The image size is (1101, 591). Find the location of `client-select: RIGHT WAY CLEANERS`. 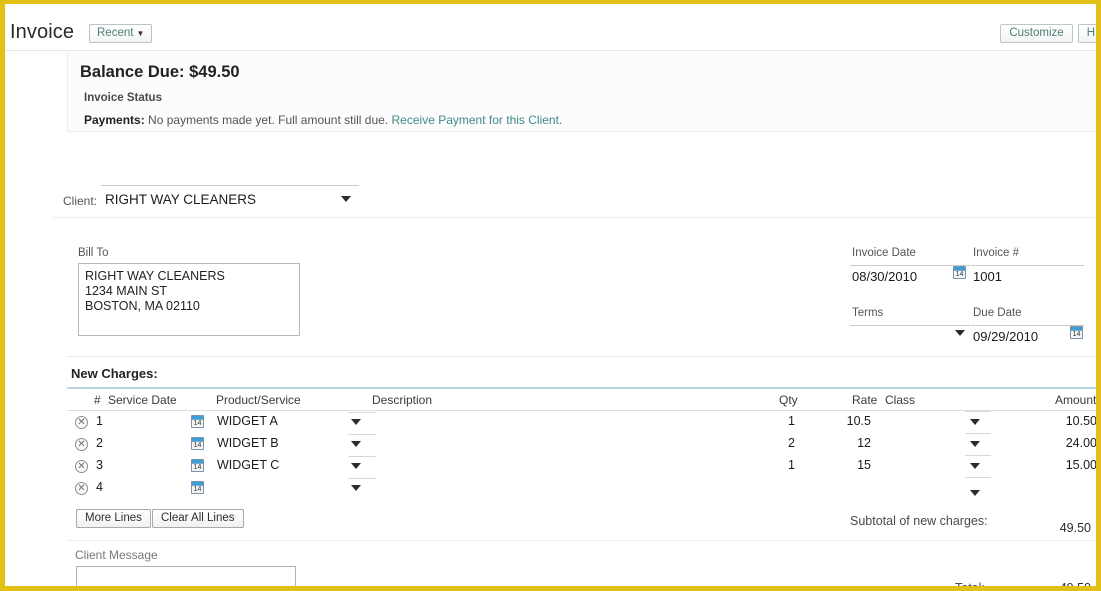

client-select: RIGHT WAY CLEANERS is located at coordinates (230, 199).